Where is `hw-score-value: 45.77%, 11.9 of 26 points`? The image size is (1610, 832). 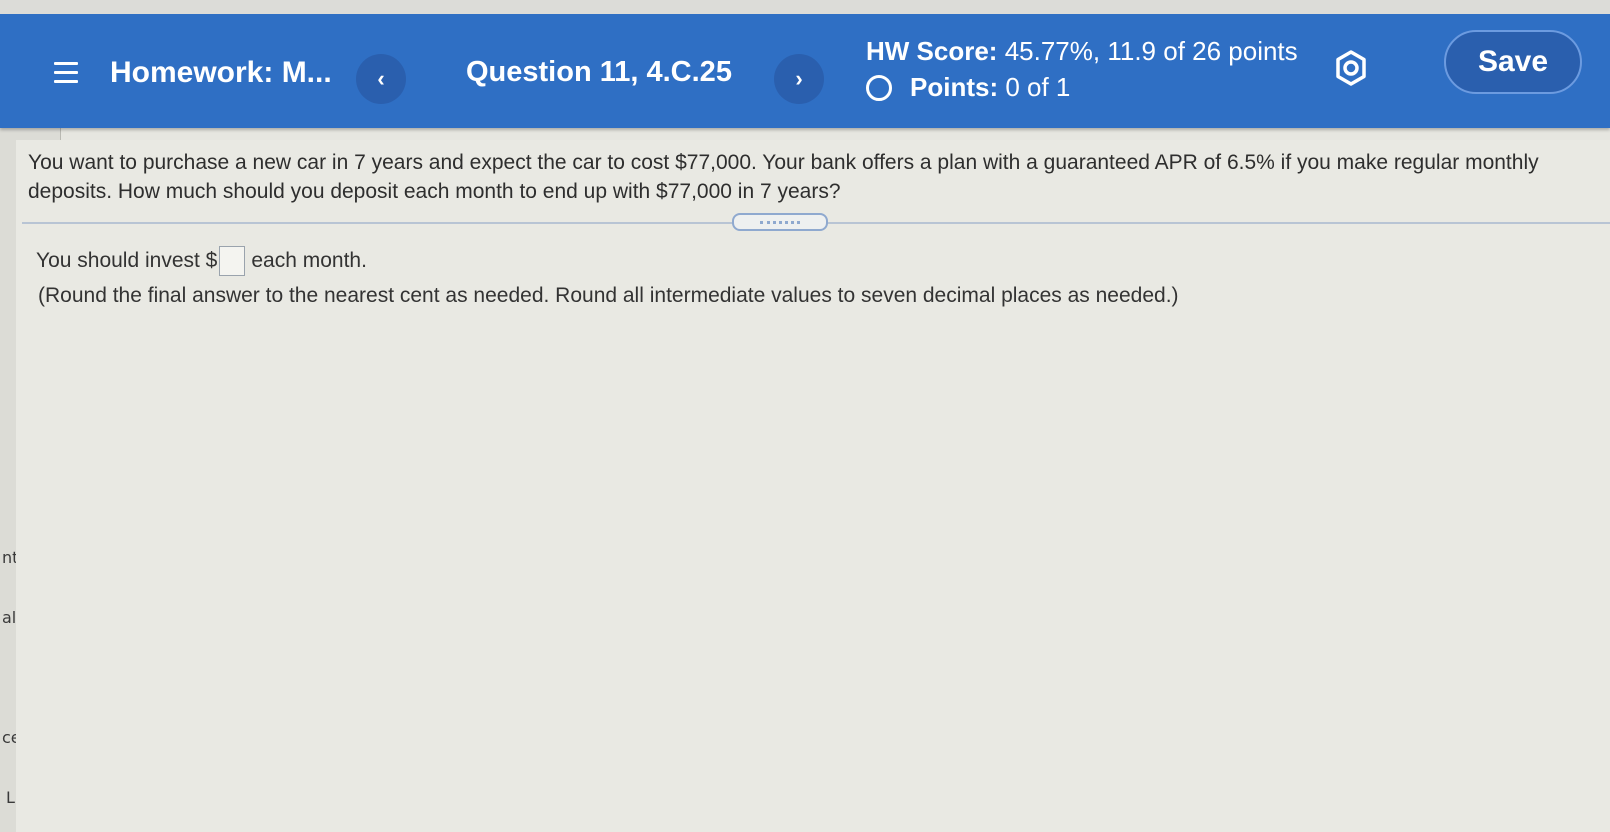 hw-score-value: 45.77%, 11.9 of 26 points is located at coordinates (1151, 51).